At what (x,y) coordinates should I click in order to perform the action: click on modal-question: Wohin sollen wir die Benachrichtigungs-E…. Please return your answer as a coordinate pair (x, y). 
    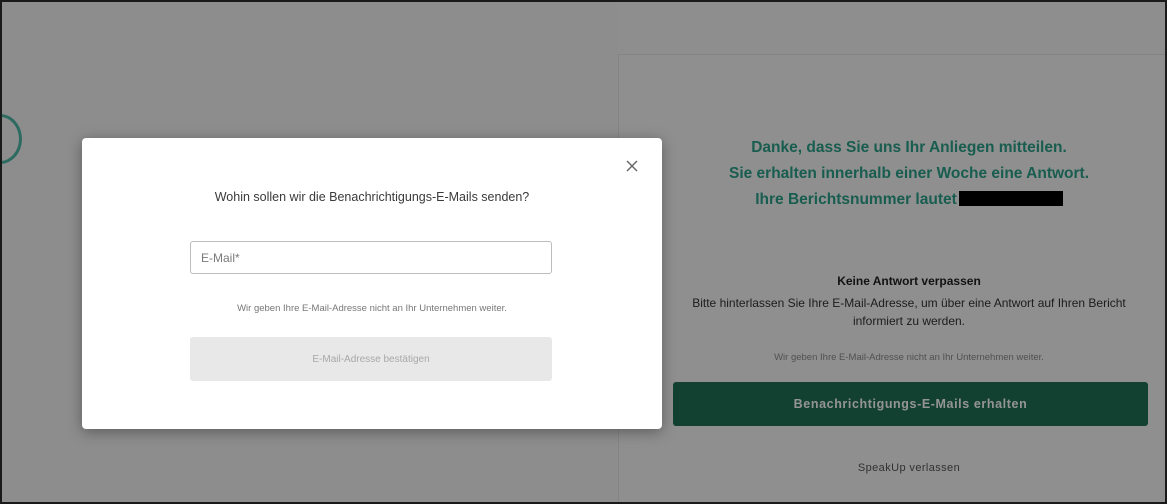
    Looking at the image, I should click on (372, 197).